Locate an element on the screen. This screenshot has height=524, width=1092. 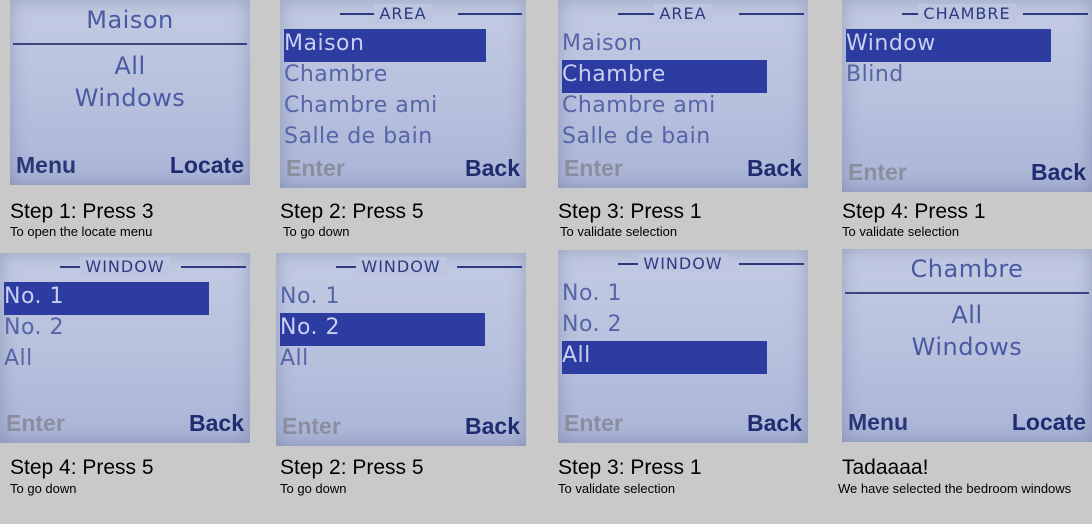
step-title: Step 4: Press 1 is located at coordinates (914, 211).